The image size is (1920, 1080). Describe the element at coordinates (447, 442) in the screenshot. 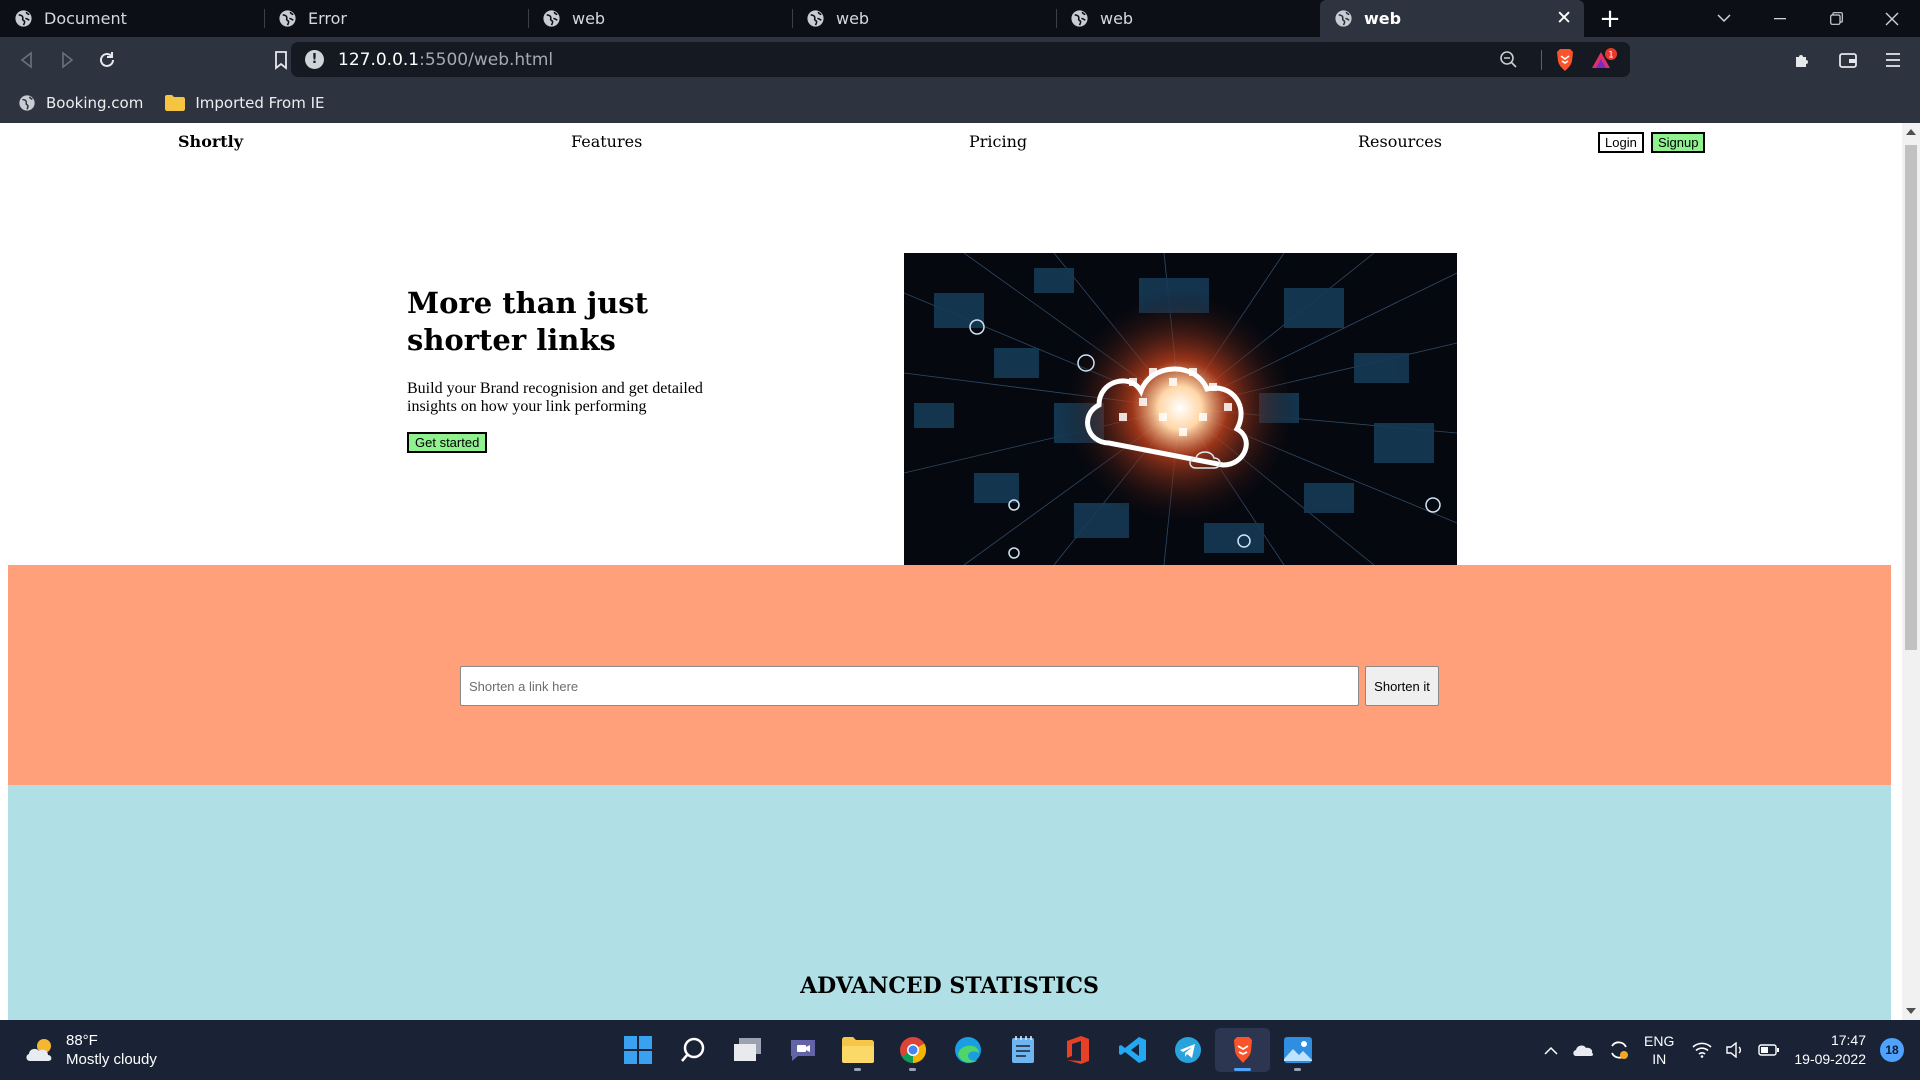

I see `get-started-button: Get started` at that location.